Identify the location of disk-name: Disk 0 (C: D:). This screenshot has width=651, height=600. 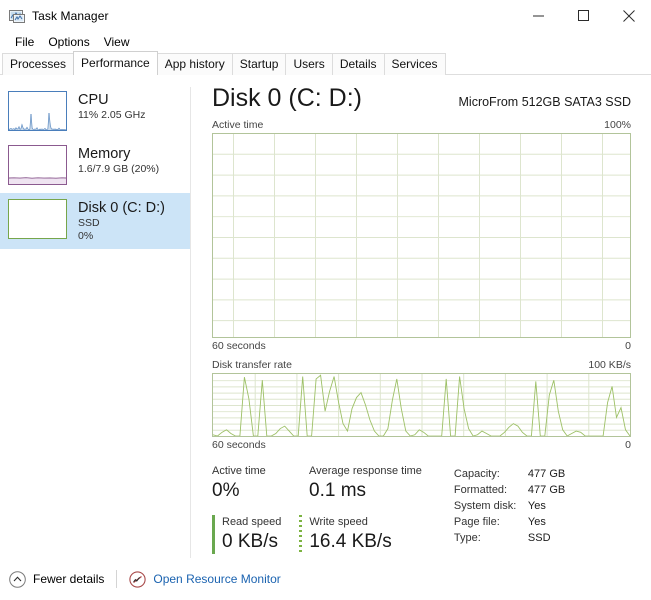
(121, 208).